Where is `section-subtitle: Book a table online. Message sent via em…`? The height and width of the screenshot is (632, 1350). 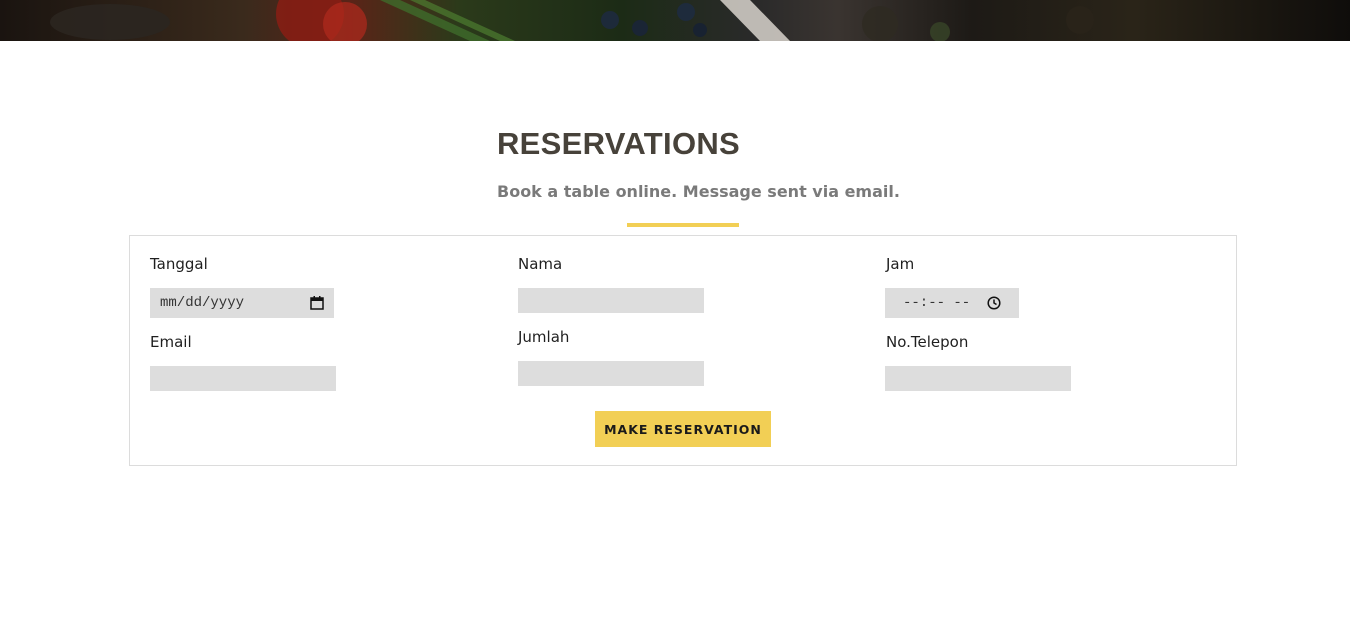 section-subtitle: Book a table online. Message sent via em… is located at coordinates (698, 191).